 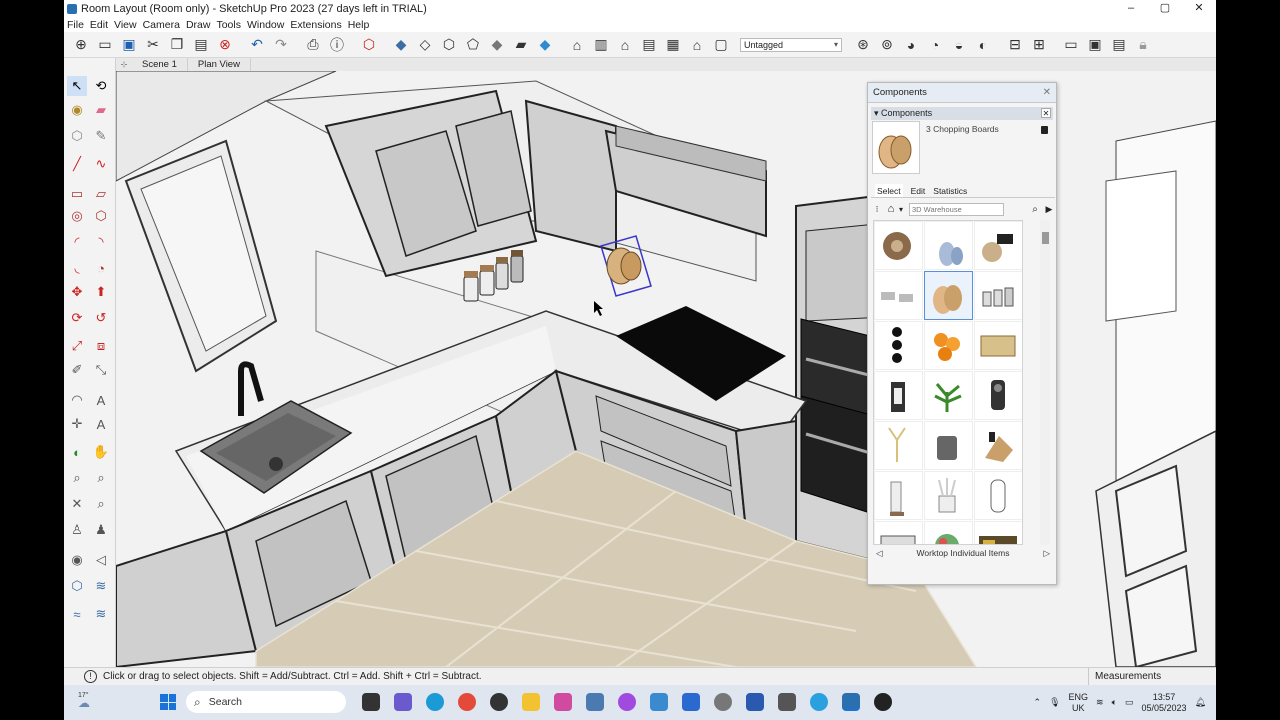 I want to click on notifications-icon: 🔔︎, so click(x=1200, y=702).